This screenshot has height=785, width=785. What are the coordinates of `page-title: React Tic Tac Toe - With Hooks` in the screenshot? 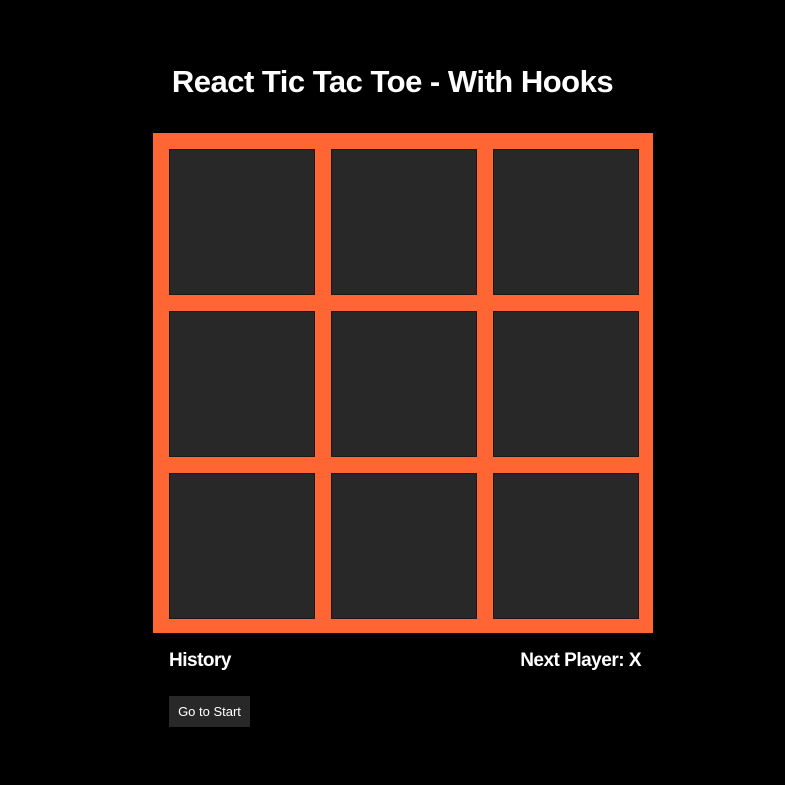 It's located at (392, 81).